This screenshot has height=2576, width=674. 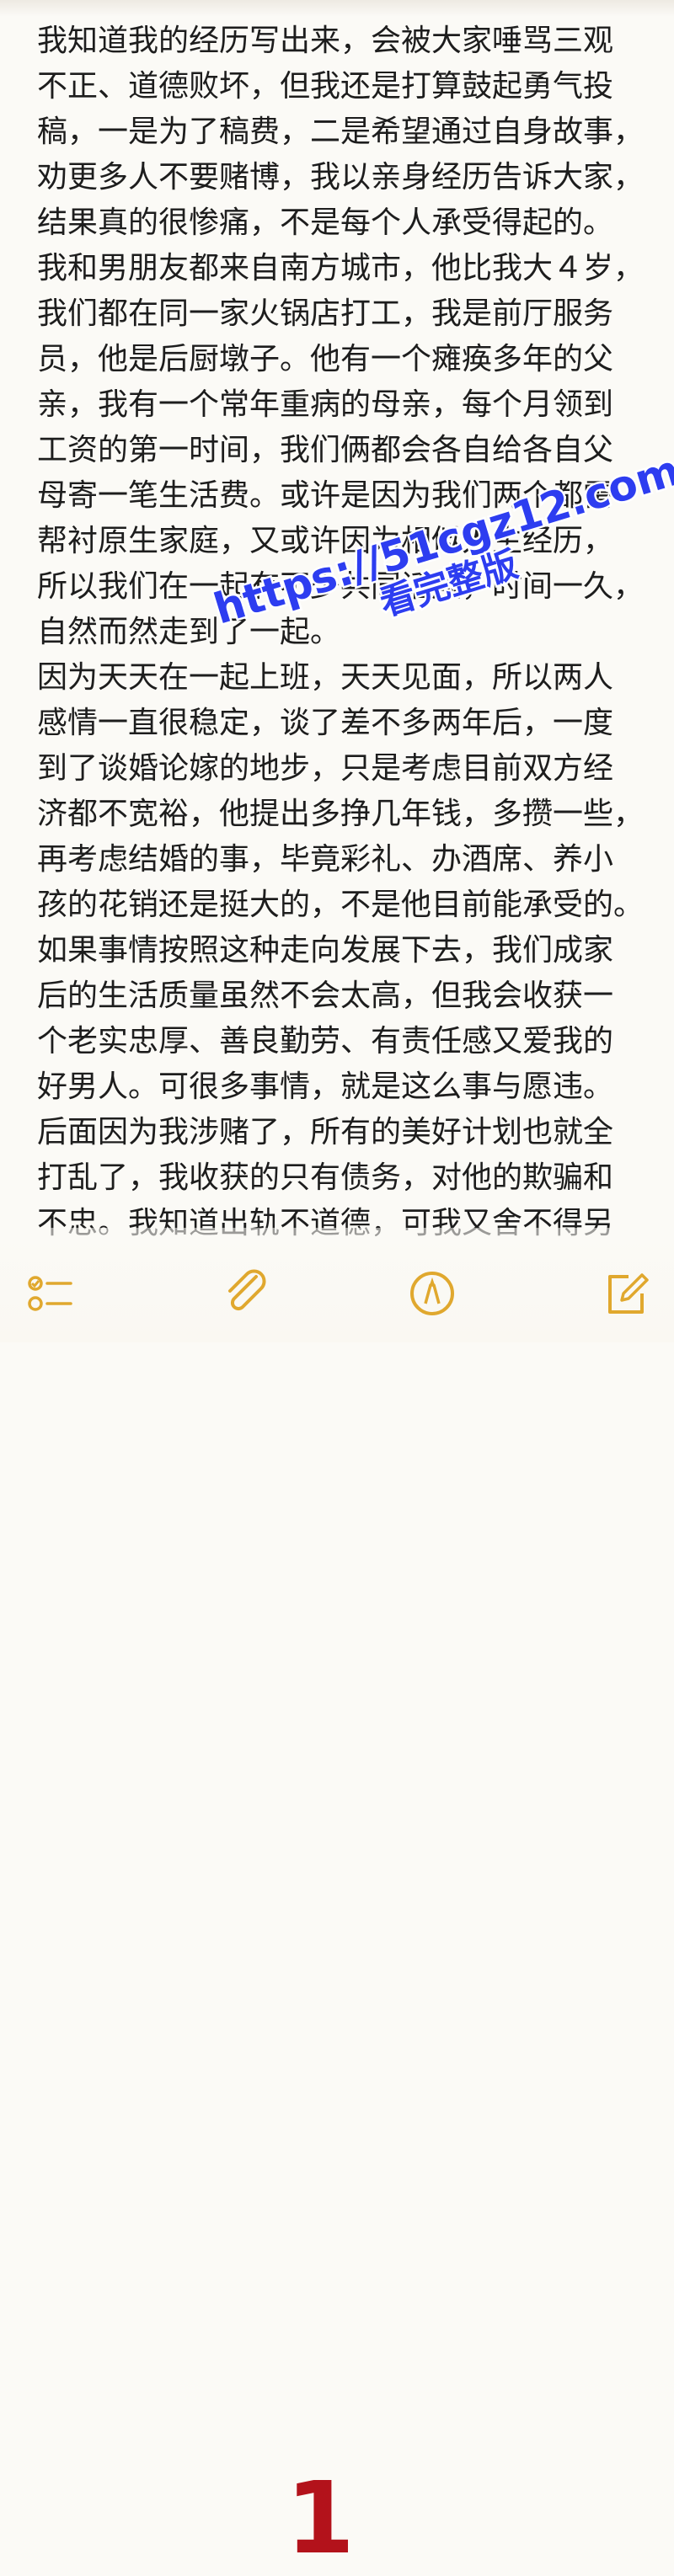 I want to click on markup-button, so click(x=432, y=1294).